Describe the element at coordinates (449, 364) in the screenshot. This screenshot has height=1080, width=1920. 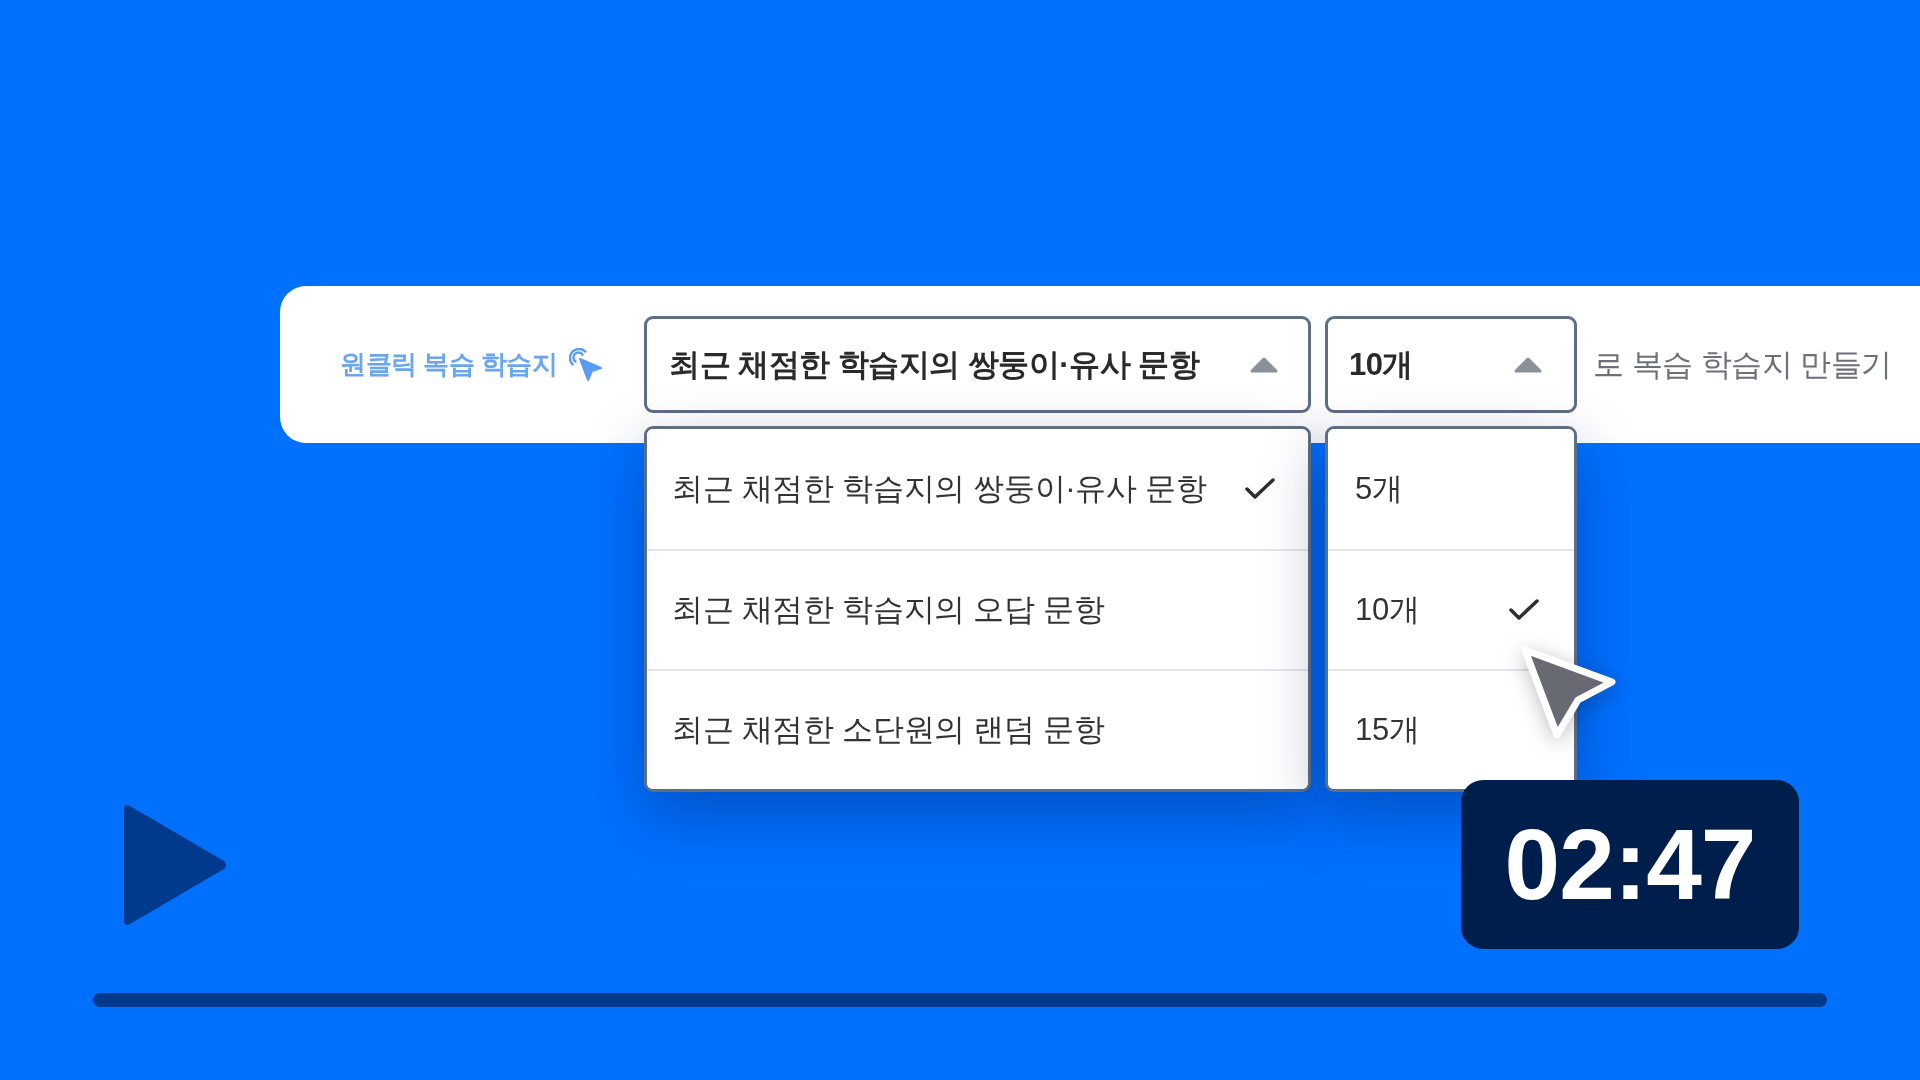
I see `feature-label: 원클릭 복습 학습지` at that location.